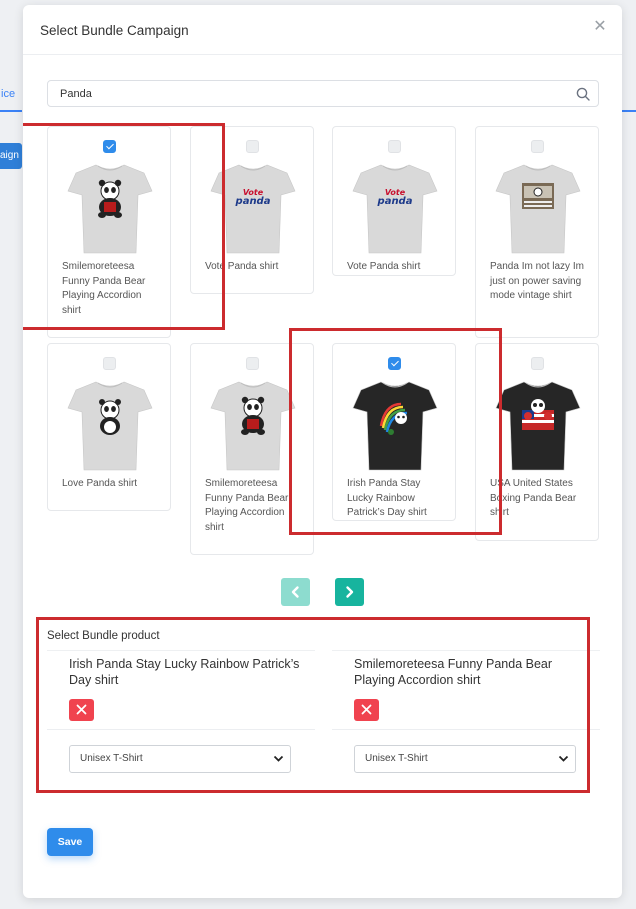 This screenshot has width=636, height=909. Describe the element at coordinates (11, 111) in the screenshot. I see `background-tab-underline` at that location.